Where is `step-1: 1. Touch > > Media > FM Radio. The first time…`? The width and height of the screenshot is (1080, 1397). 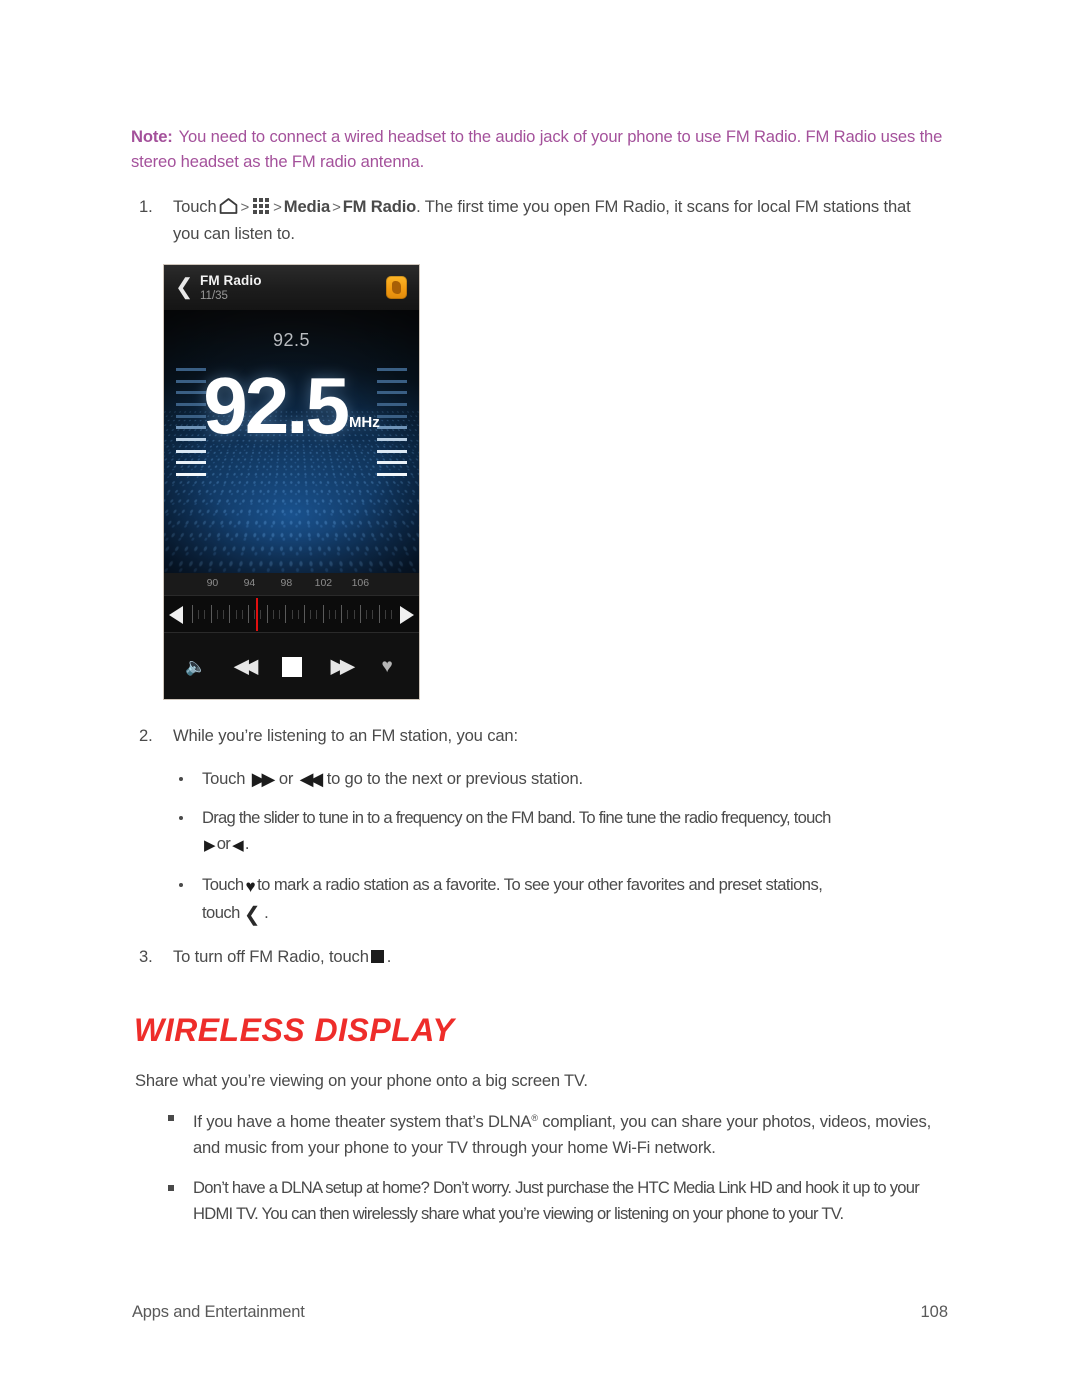
step-1: 1. Touch > > Media > FM Radio. The first time… is located at coordinates (534, 220).